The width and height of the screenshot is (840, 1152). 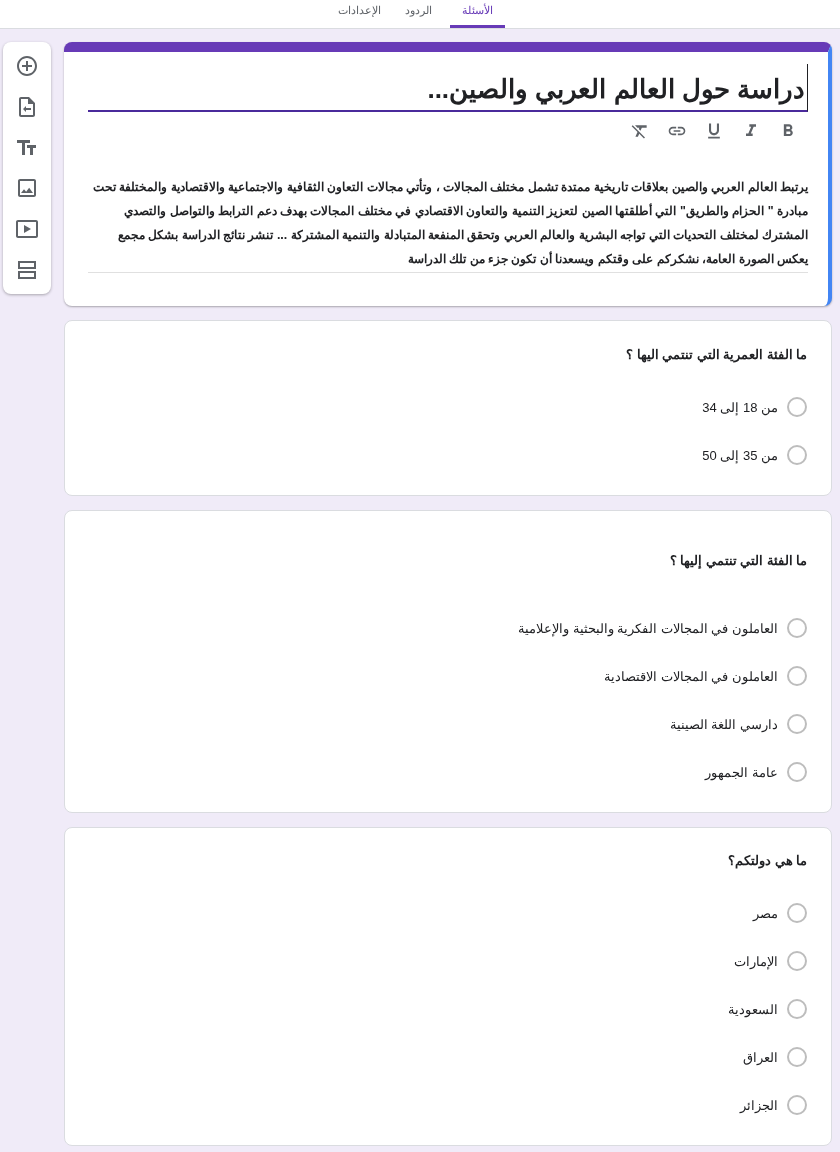 What do you see at coordinates (716, 356) in the screenshot?
I see `question-title: ما الفئة العمرية التي تنتمي اليها ؟` at bounding box center [716, 356].